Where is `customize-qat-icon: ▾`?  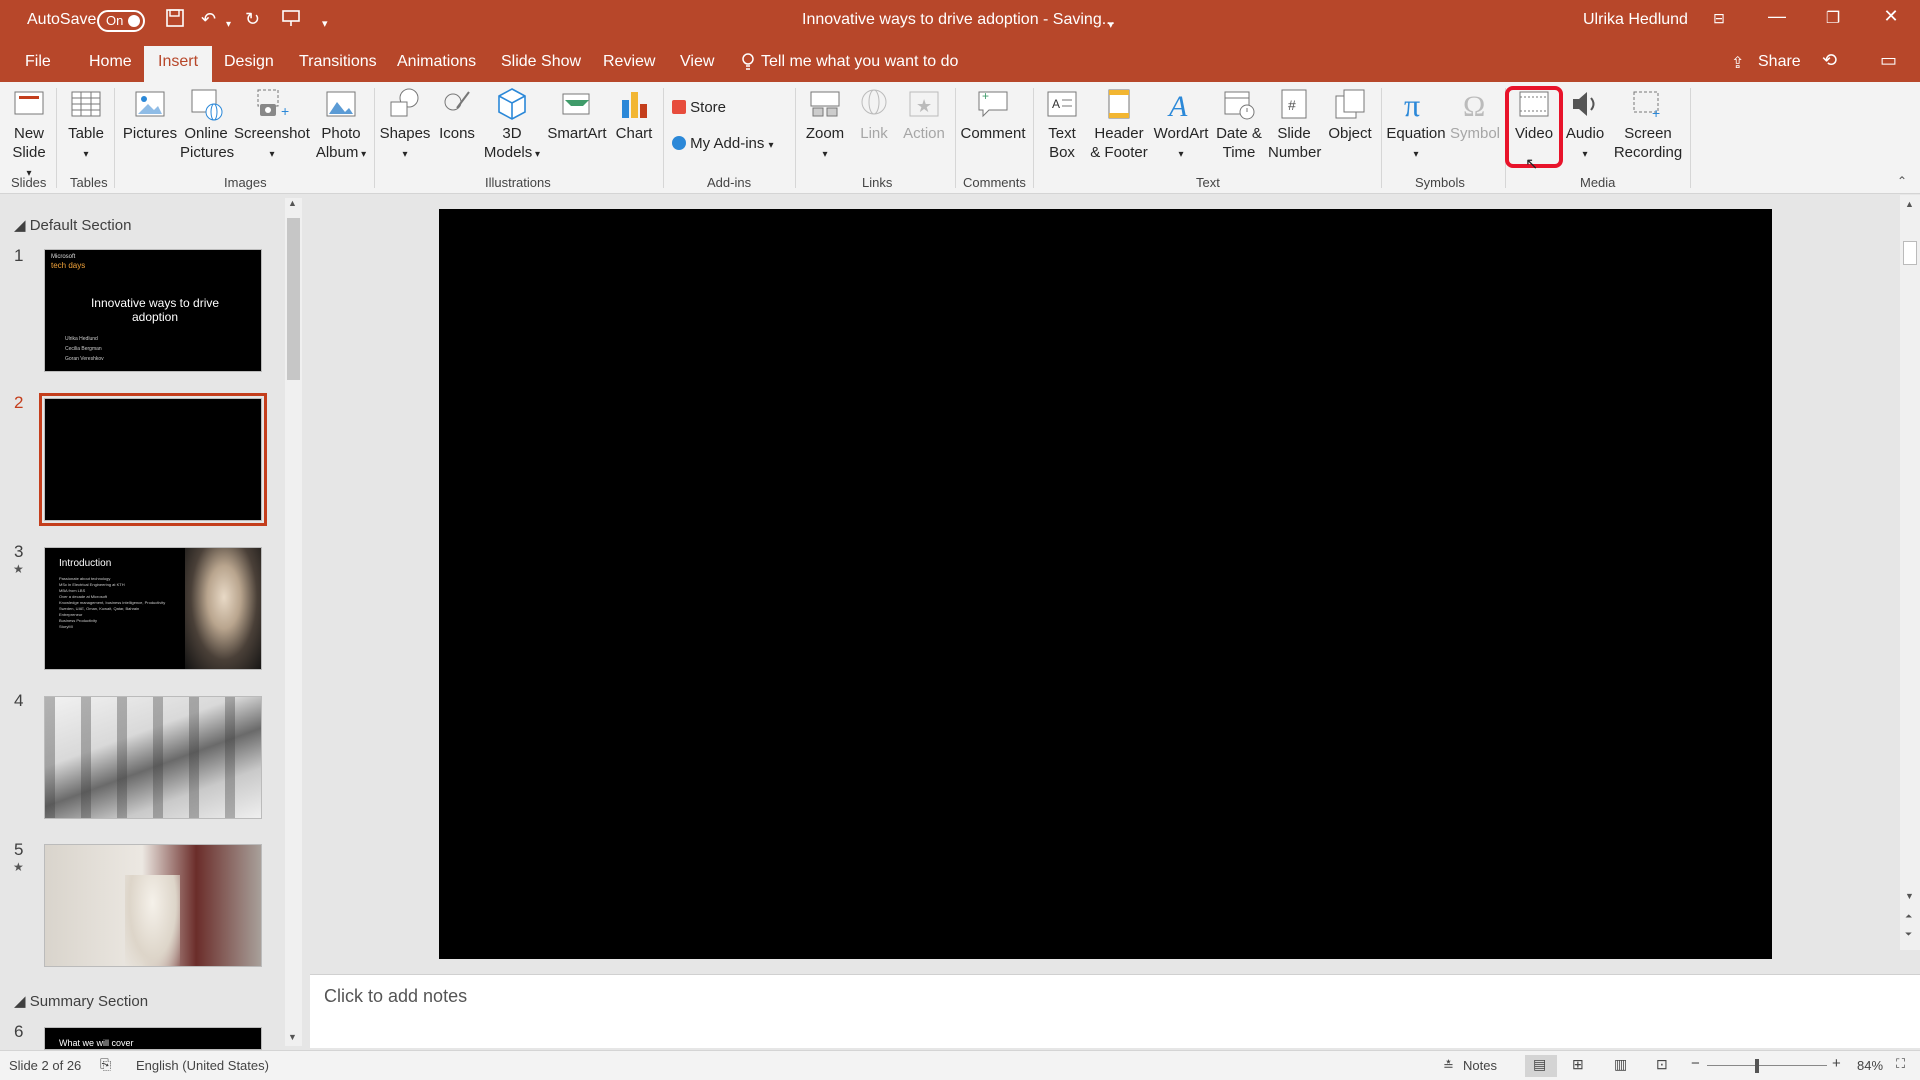
customize-qat-icon: ▾ is located at coordinates (325, 24).